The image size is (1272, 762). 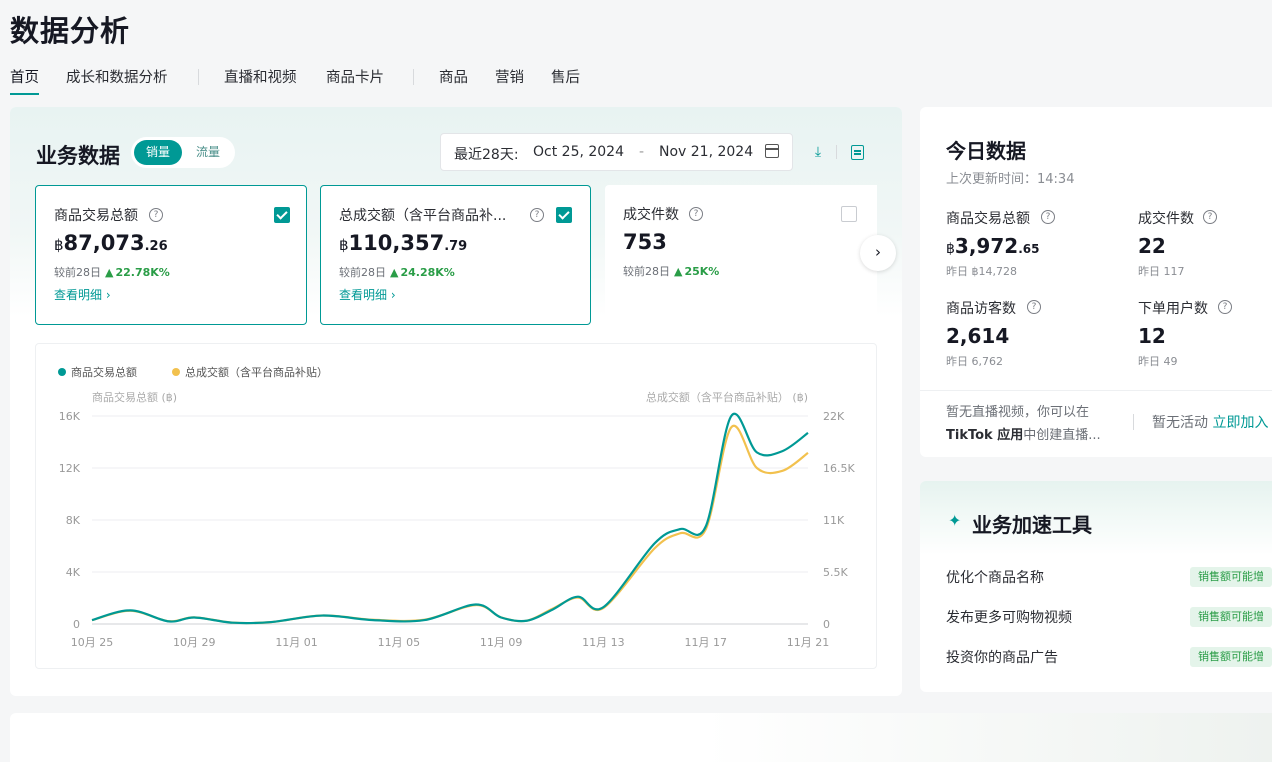 What do you see at coordinates (403, 243) in the screenshot?
I see `metric-value: ฿110,357.79` at bounding box center [403, 243].